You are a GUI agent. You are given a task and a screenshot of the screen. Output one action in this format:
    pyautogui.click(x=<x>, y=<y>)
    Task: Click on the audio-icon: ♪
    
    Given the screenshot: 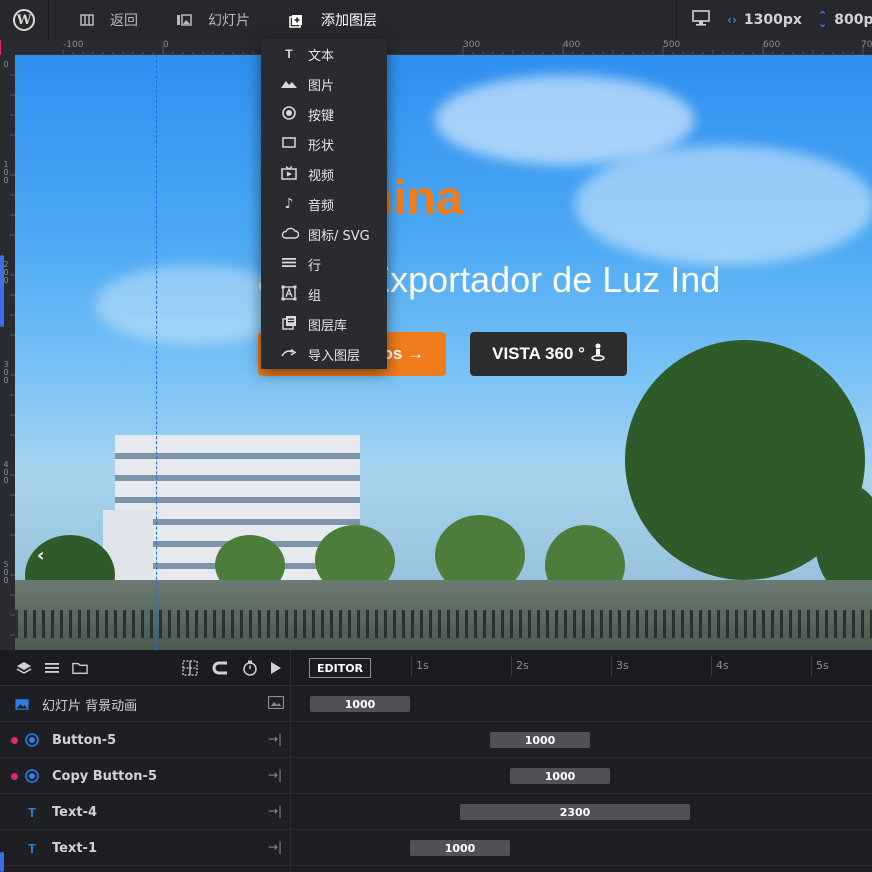 What is the action you would take?
    pyautogui.click(x=289, y=204)
    